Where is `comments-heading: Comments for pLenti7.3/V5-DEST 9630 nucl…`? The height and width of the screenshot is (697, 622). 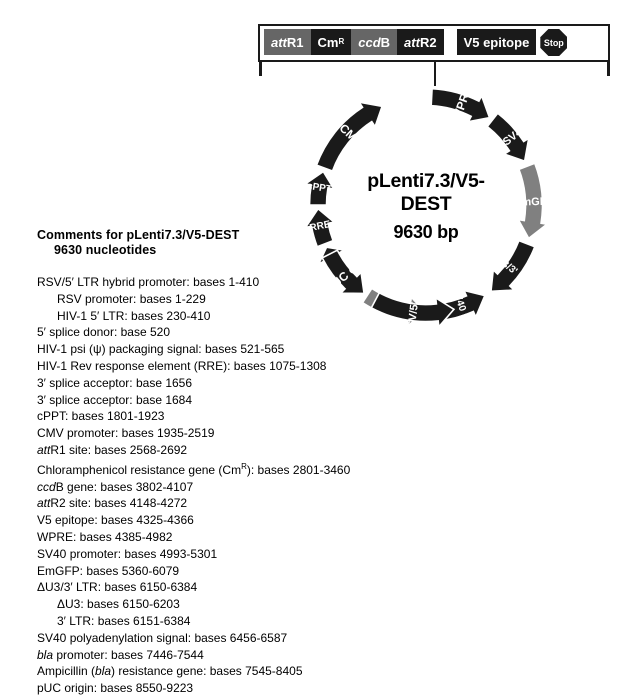 comments-heading: Comments for pLenti7.3/V5-DEST 9630 nucl… is located at coordinates (174, 243).